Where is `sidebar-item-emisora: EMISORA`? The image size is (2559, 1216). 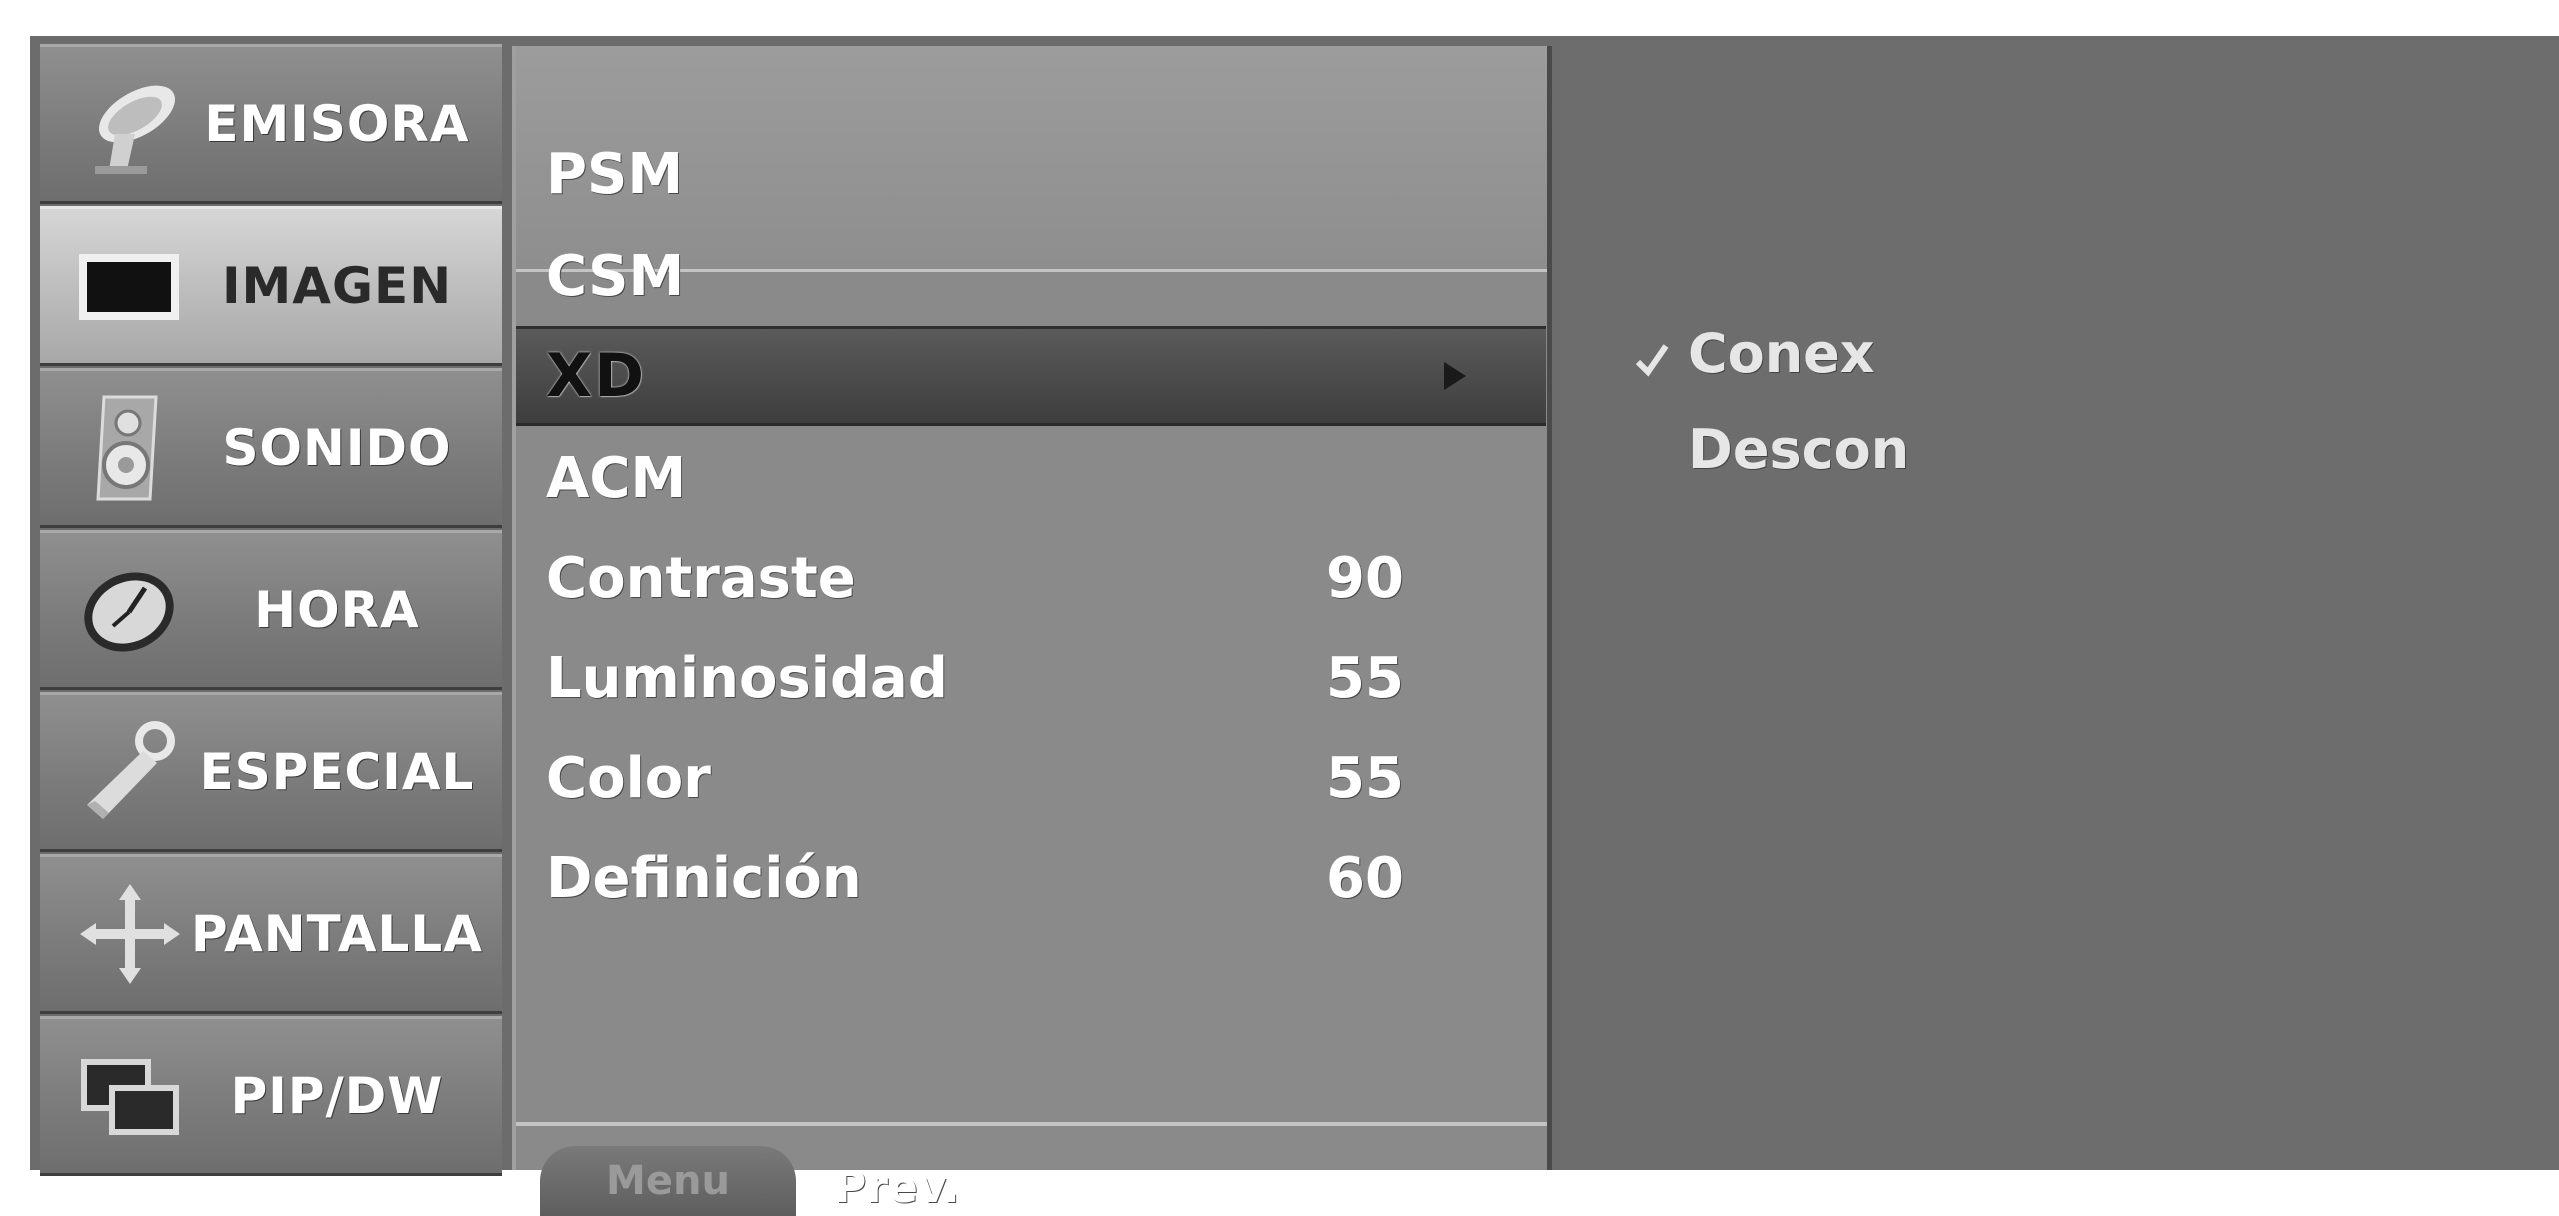
sidebar-item-emisora: EMISORA is located at coordinates (271, 124).